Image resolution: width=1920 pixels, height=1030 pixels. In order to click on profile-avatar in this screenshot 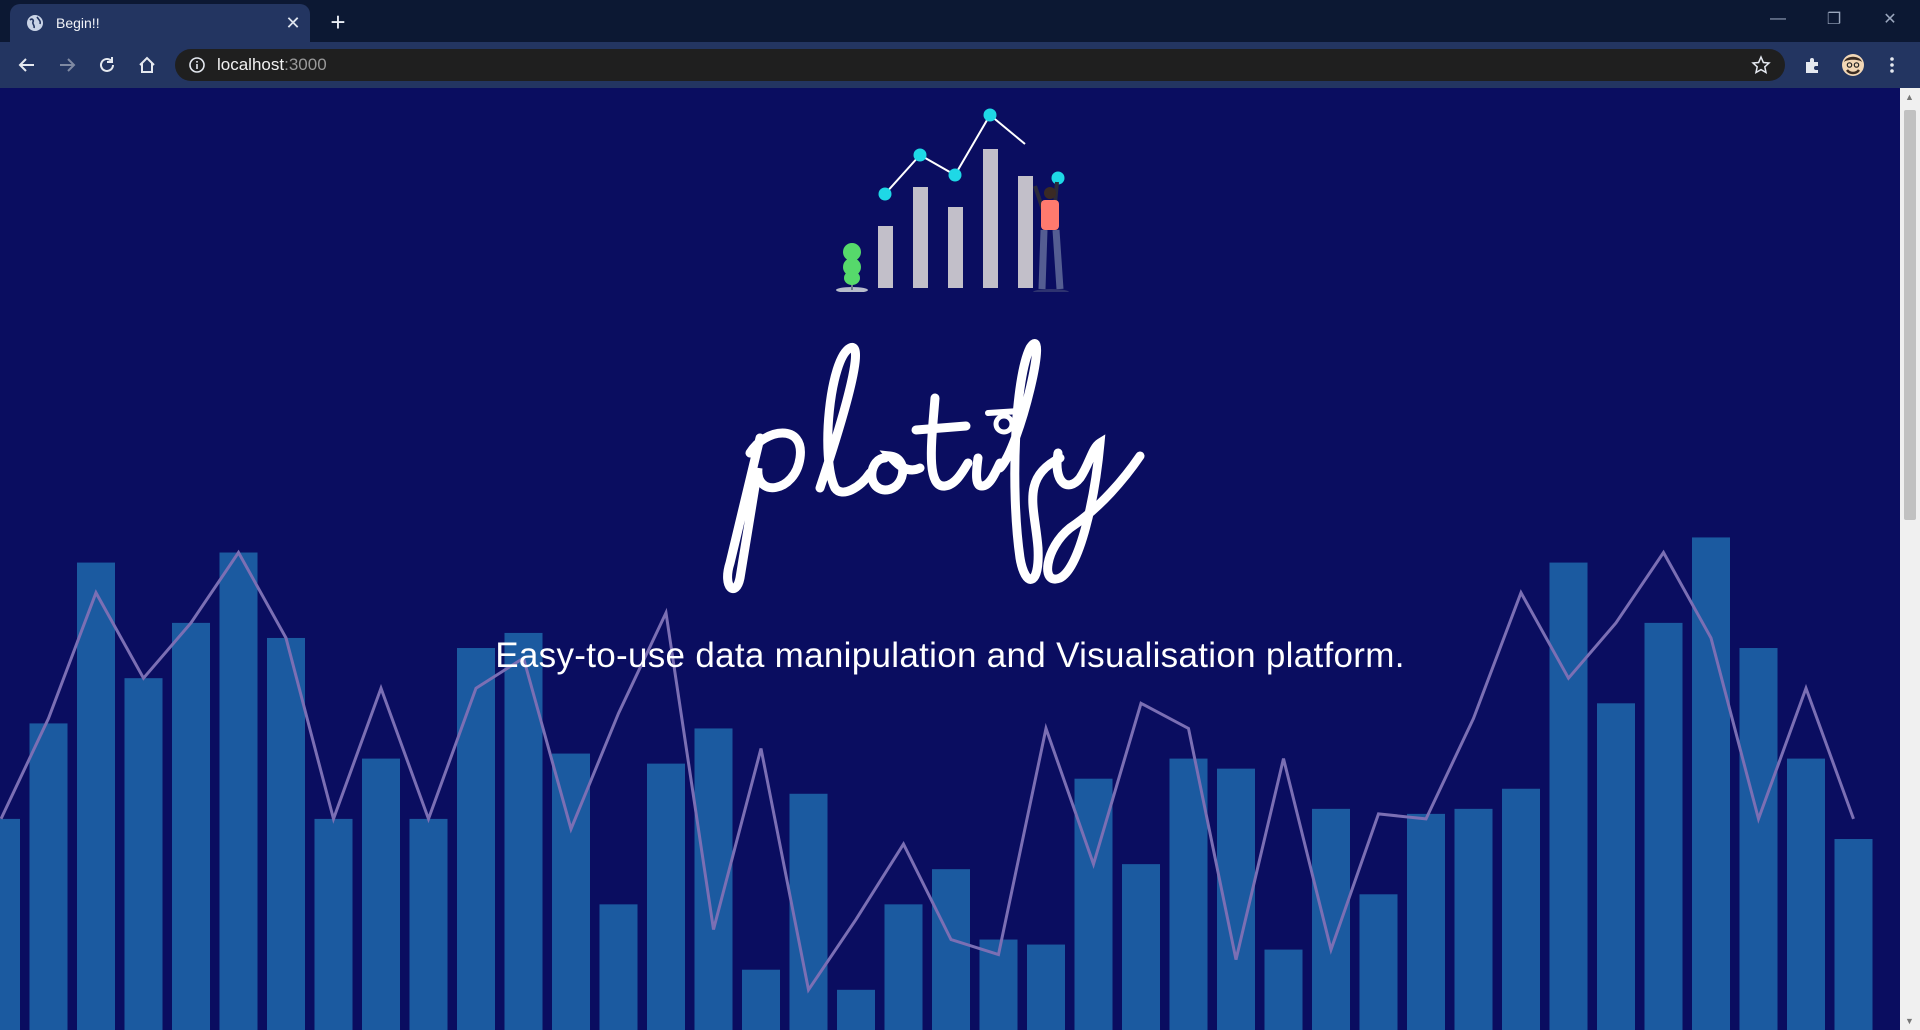, I will do `click(1853, 65)`.